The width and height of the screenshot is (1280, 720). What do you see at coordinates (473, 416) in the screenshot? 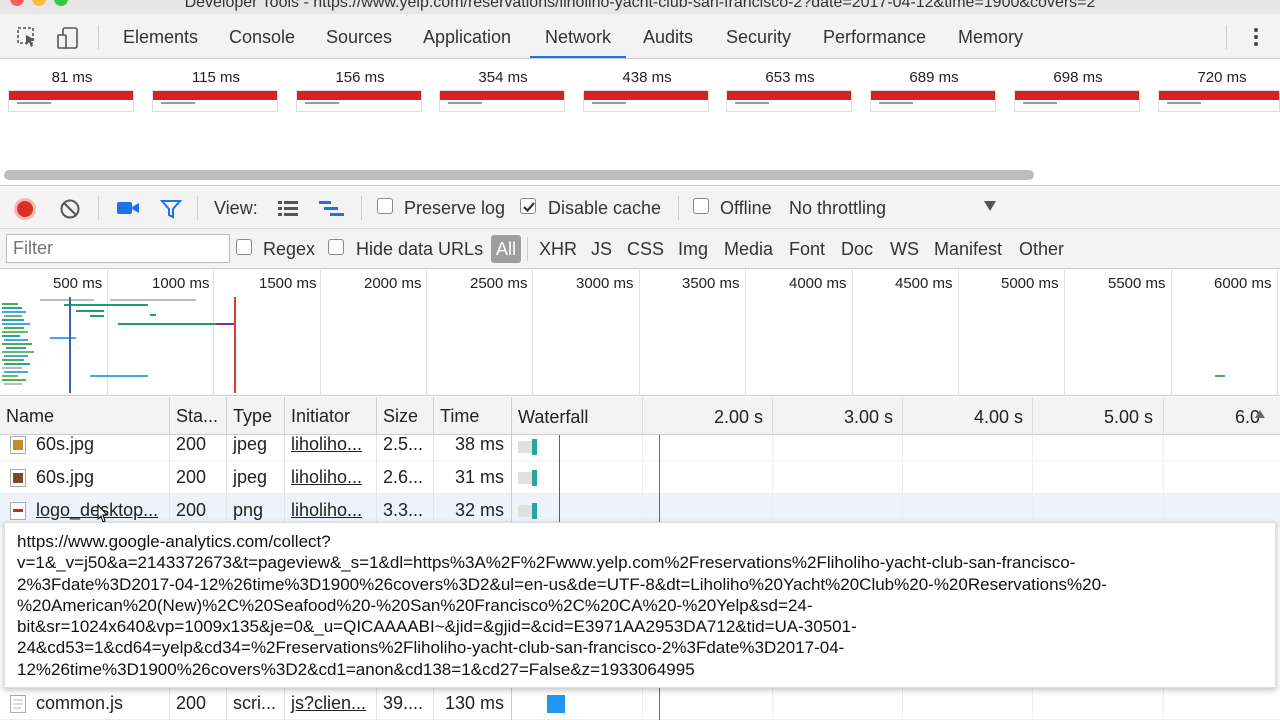
I see `column-time: Time` at bounding box center [473, 416].